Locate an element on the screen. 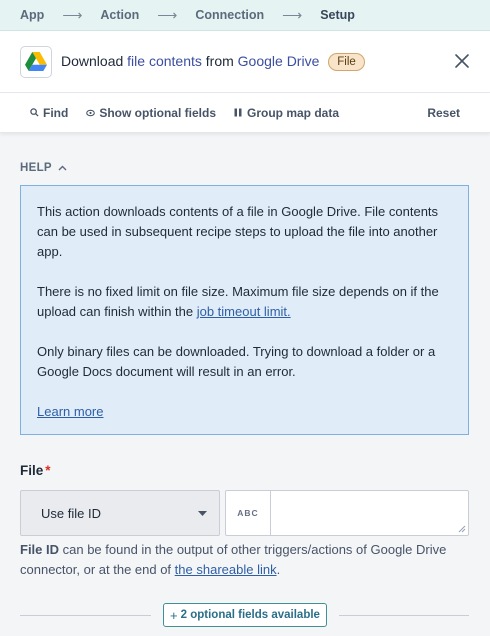 This screenshot has height=636, width=490. reset-label: Reset is located at coordinates (443, 112).